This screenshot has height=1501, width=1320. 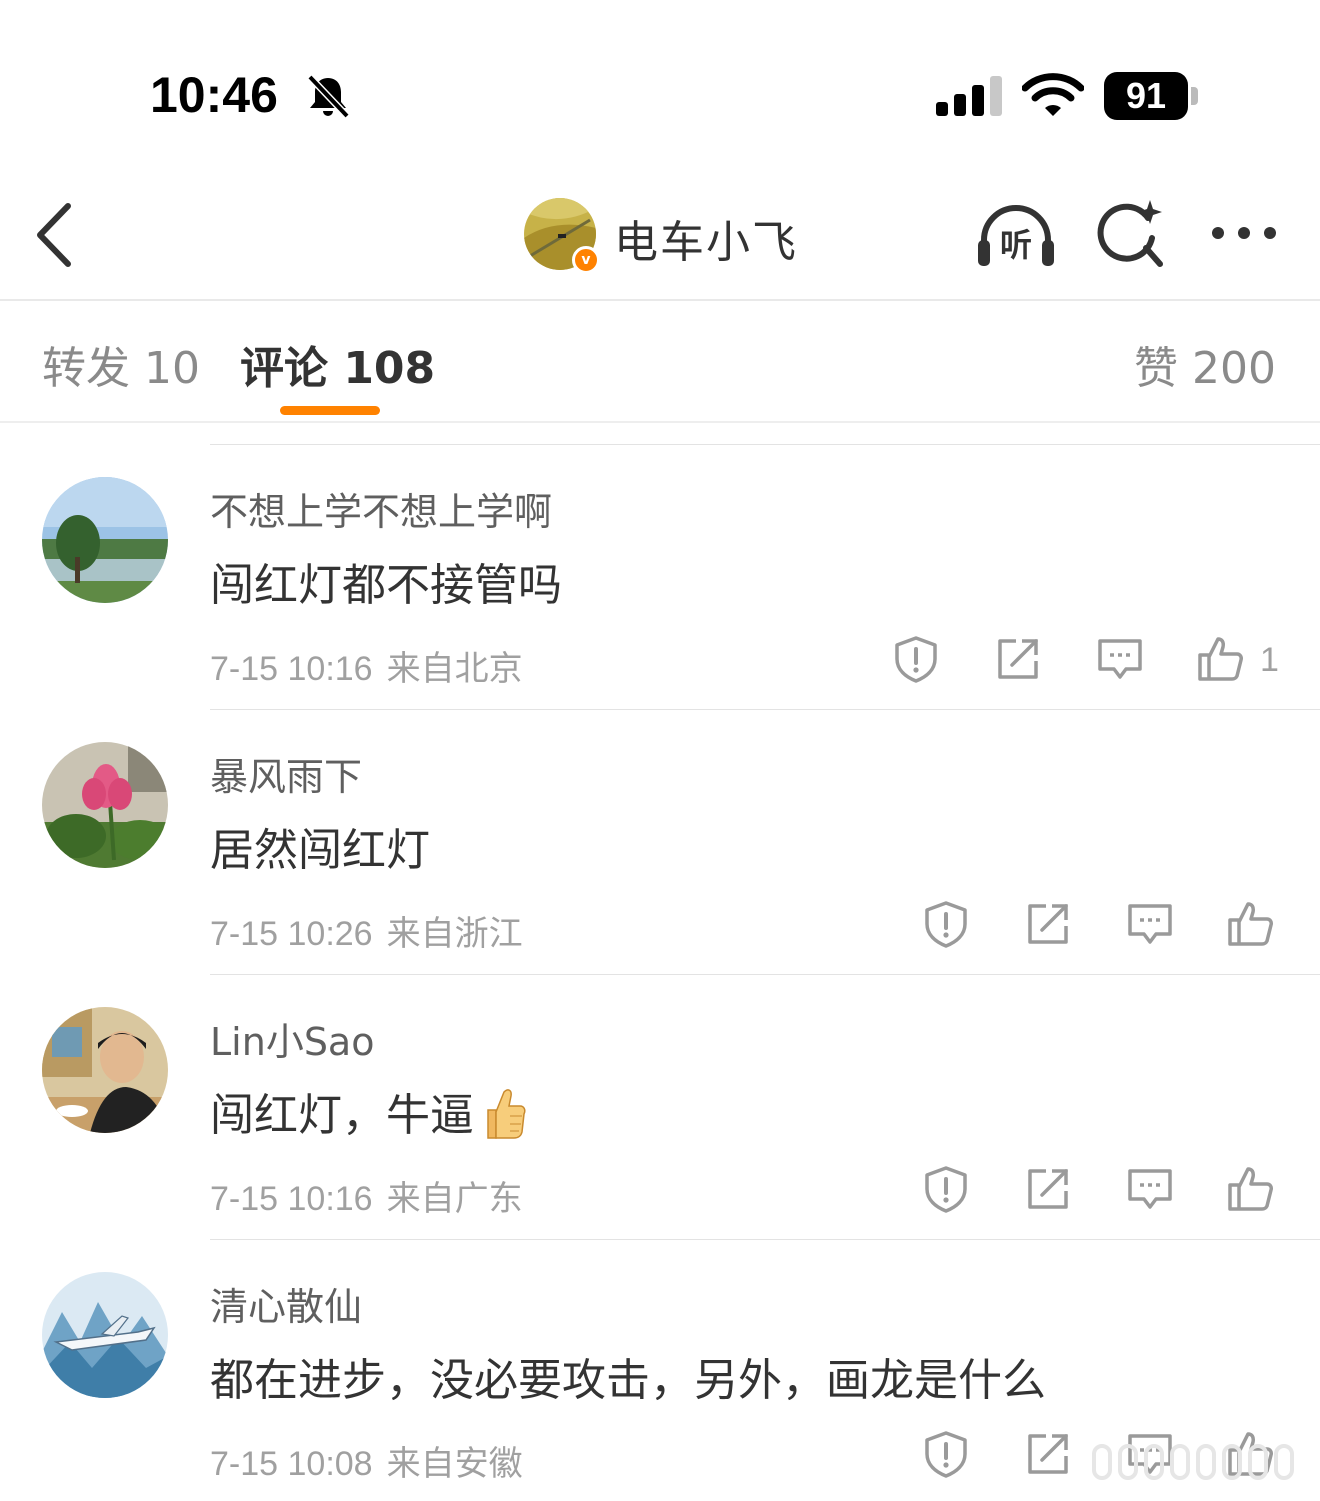 I want to click on signal-icon, so click(x=969, y=96).